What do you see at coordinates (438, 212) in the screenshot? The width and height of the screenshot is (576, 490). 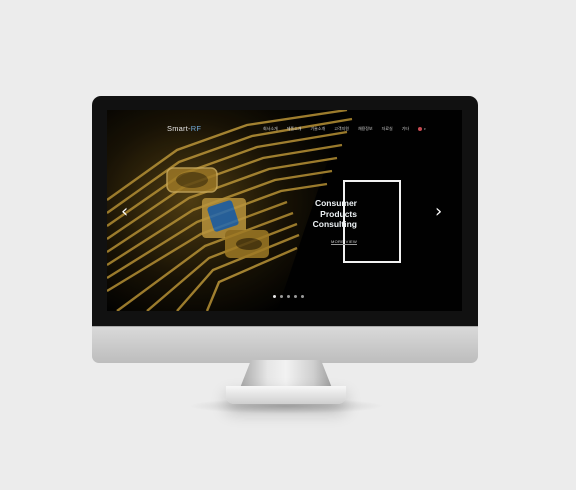 I see `slider-next-arrow: ›` at bounding box center [438, 212].